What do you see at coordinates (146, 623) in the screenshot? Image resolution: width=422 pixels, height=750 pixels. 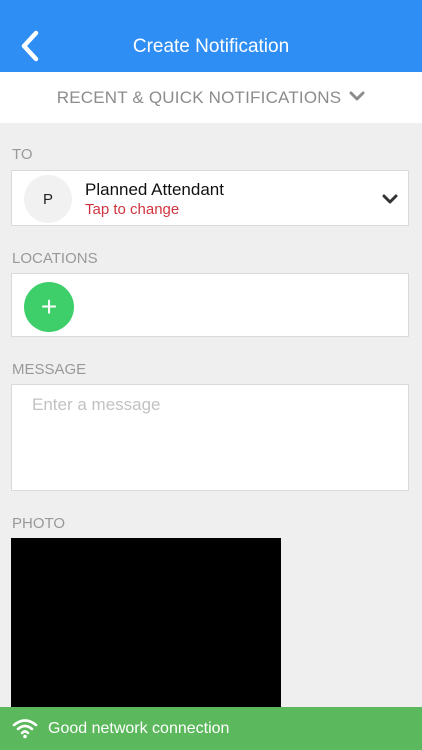 I see `photo-preview` at bounding box center [146, 623].